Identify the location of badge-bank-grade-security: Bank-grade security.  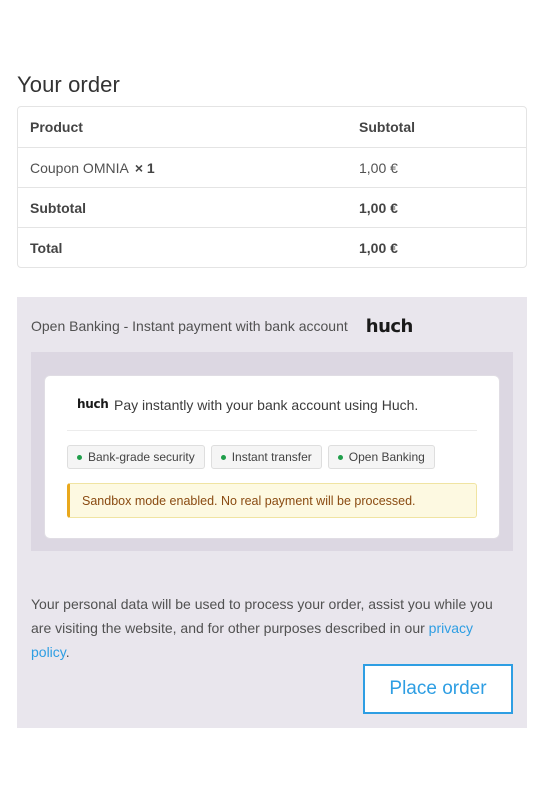
(136, 457).